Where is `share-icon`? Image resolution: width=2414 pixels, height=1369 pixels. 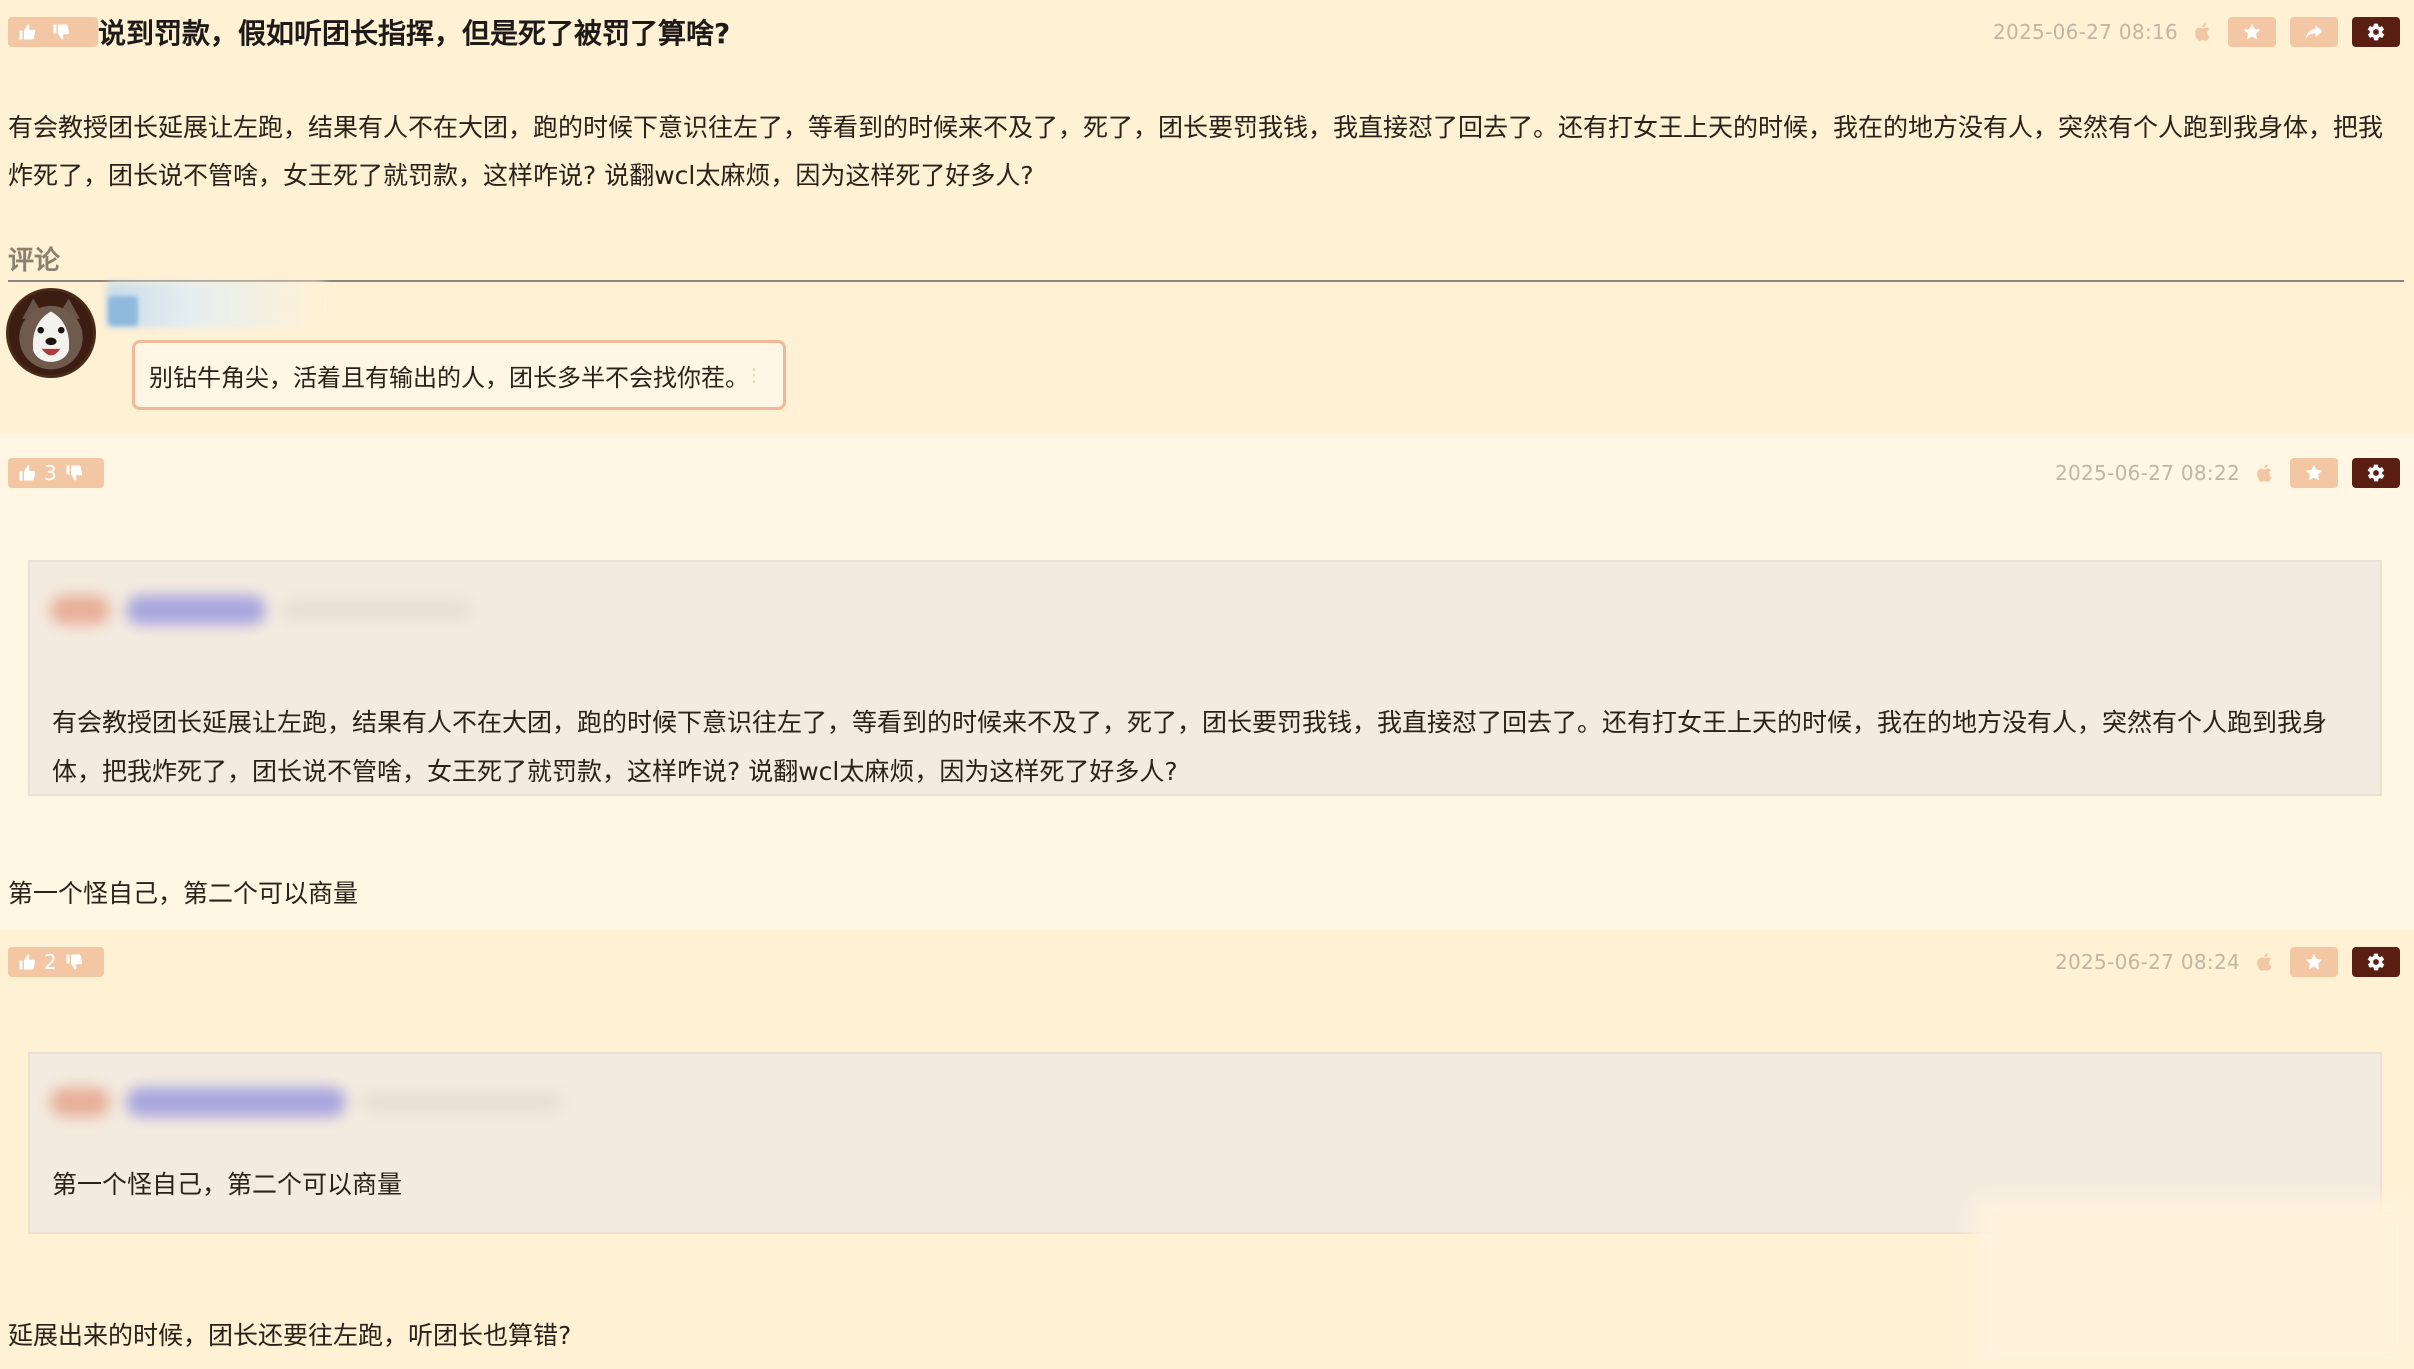 share-icon is located at coordinates (2314, 32).